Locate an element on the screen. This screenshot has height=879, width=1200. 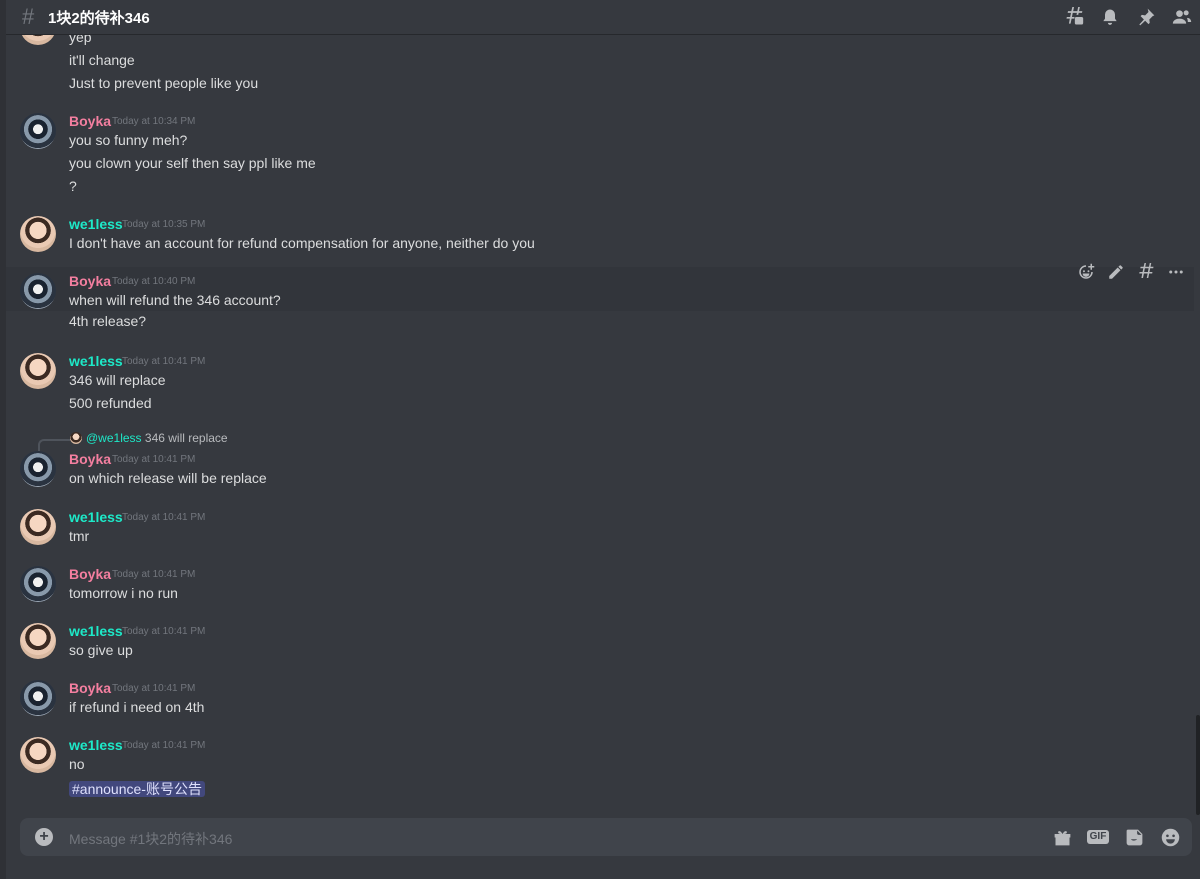
message-continuation: 4th release? is located at coordinates (600, 323).